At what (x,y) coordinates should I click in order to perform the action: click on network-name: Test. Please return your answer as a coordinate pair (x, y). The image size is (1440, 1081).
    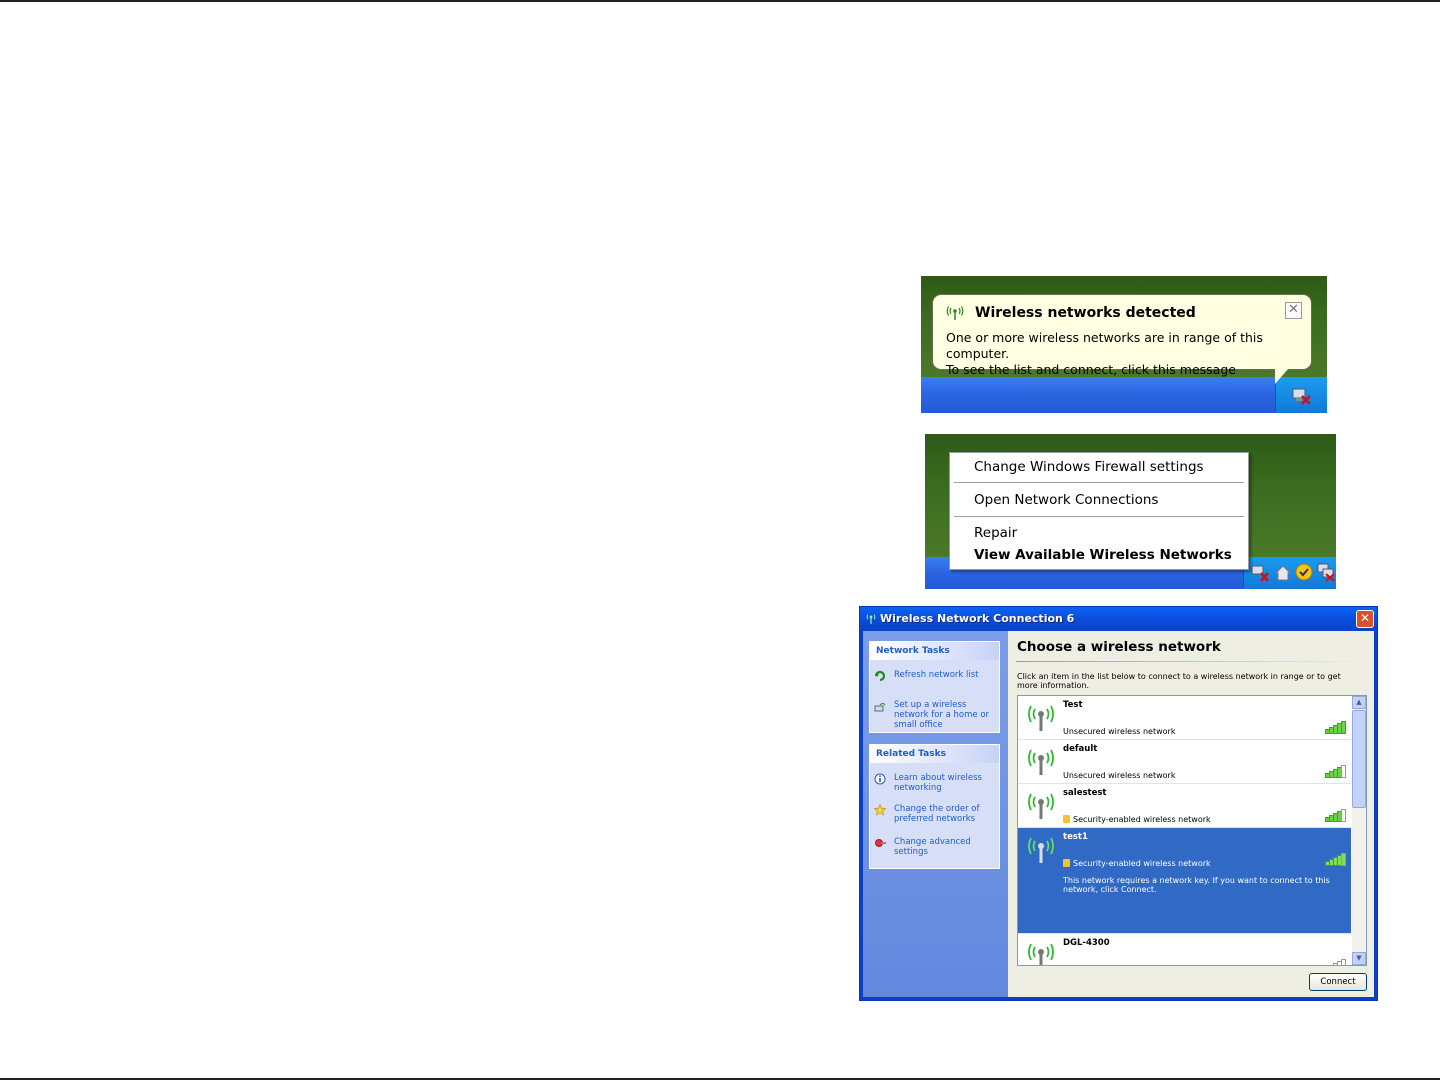
    Looking at the image, I should click on (1073, 705).